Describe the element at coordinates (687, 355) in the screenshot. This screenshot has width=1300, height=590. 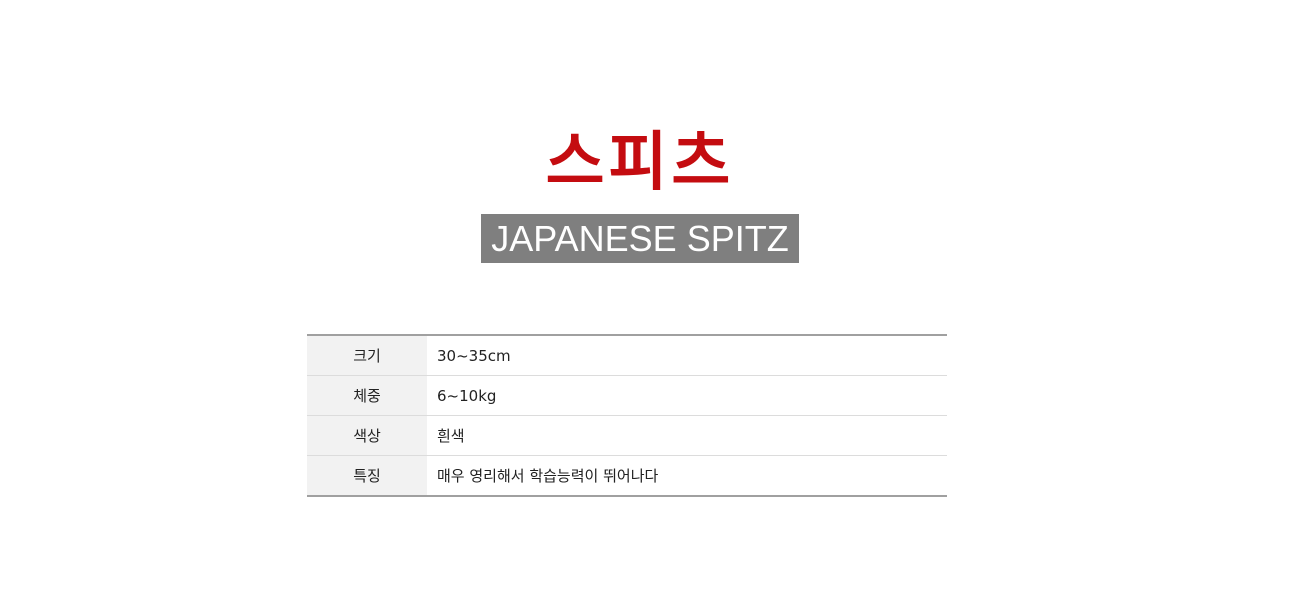
I see `spec-value: 30~35cm` at that location.